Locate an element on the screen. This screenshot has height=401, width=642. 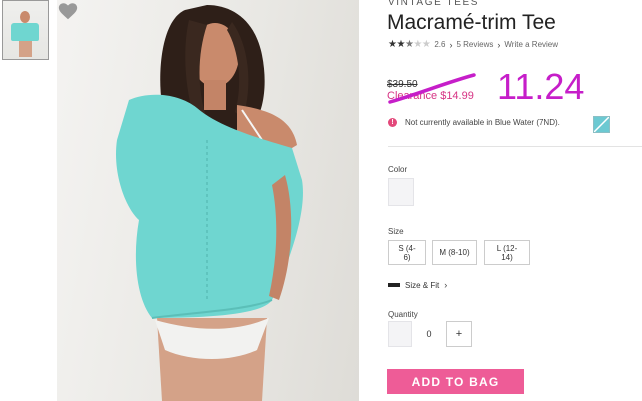
quantity-decrement-button is located at coordinates (400, 334).